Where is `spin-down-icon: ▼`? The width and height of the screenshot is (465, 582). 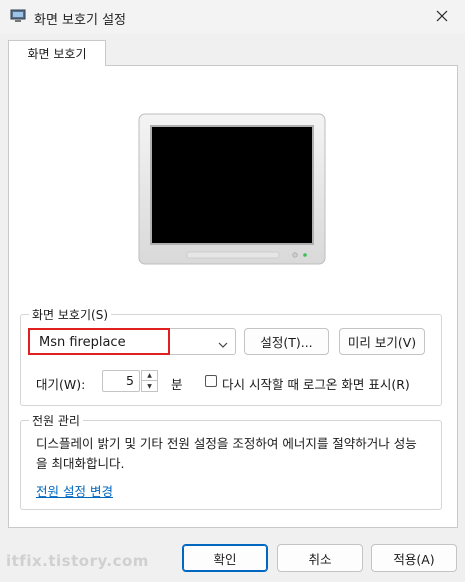
spin-down-icon: ▼ is located at coordinates (149, 386).